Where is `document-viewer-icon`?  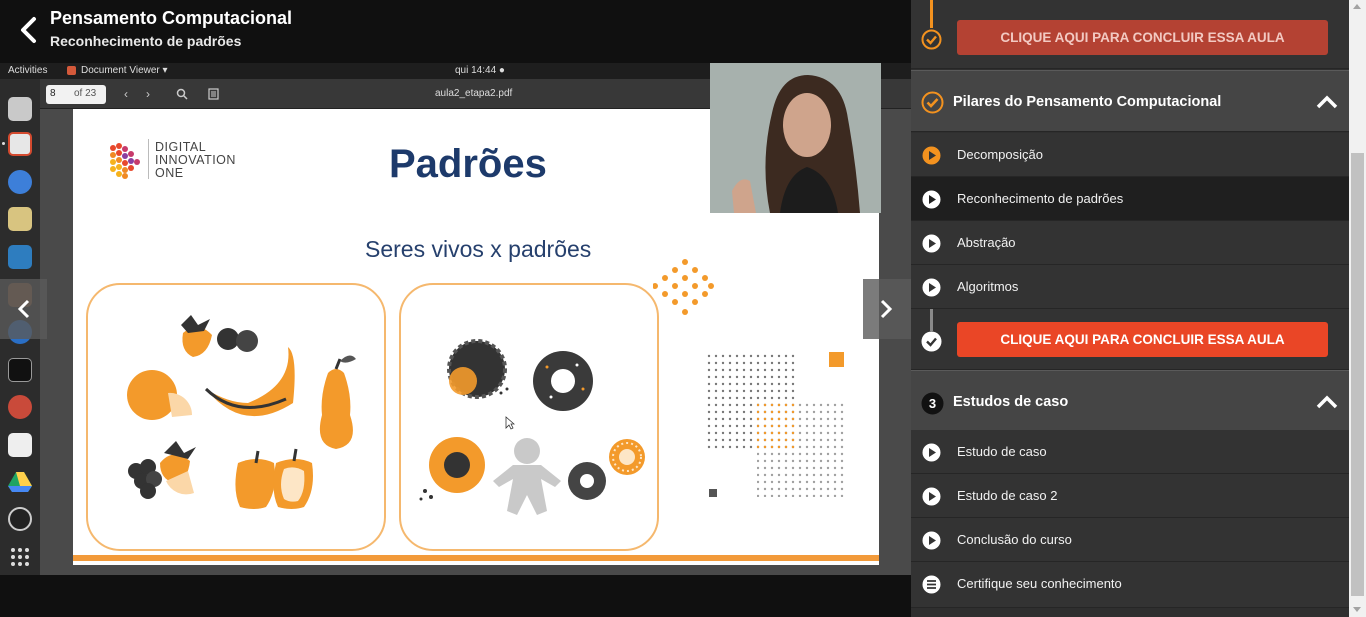
document-viewer-icon is located at coordinates (20, 144).